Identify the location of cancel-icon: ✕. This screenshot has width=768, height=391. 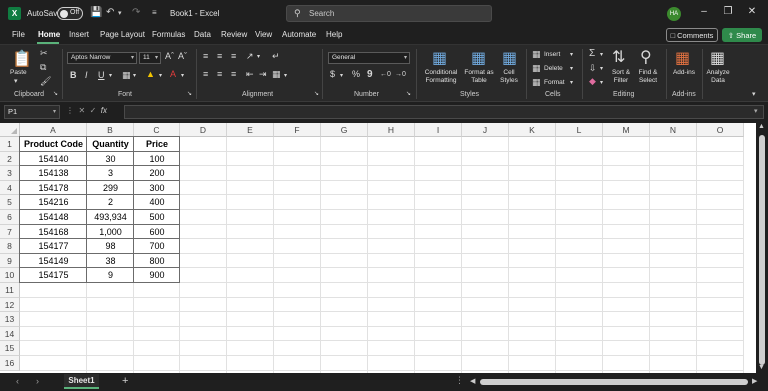
(81, 110).